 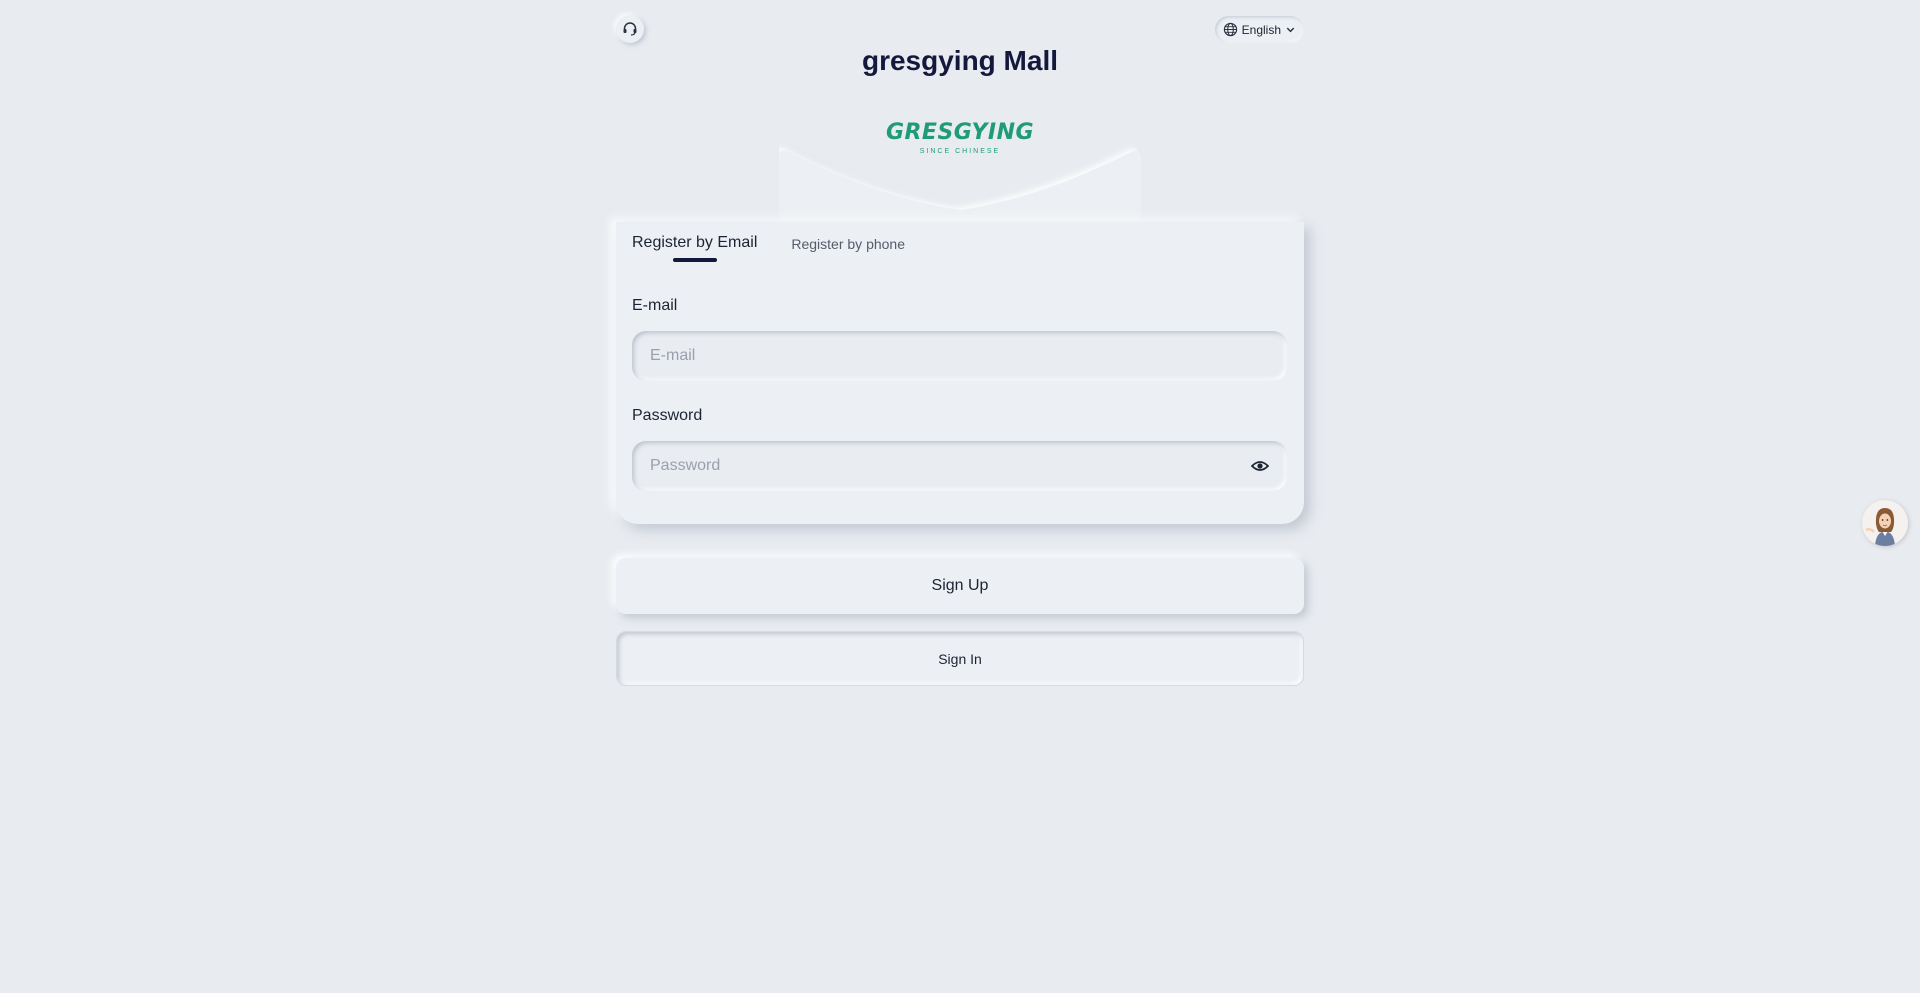 What do you see at coordinates (960, 171) in the screenshot?
I see `logo-tab: GRESGYING SINCE CHINESE` at bounding box center [960, 171].